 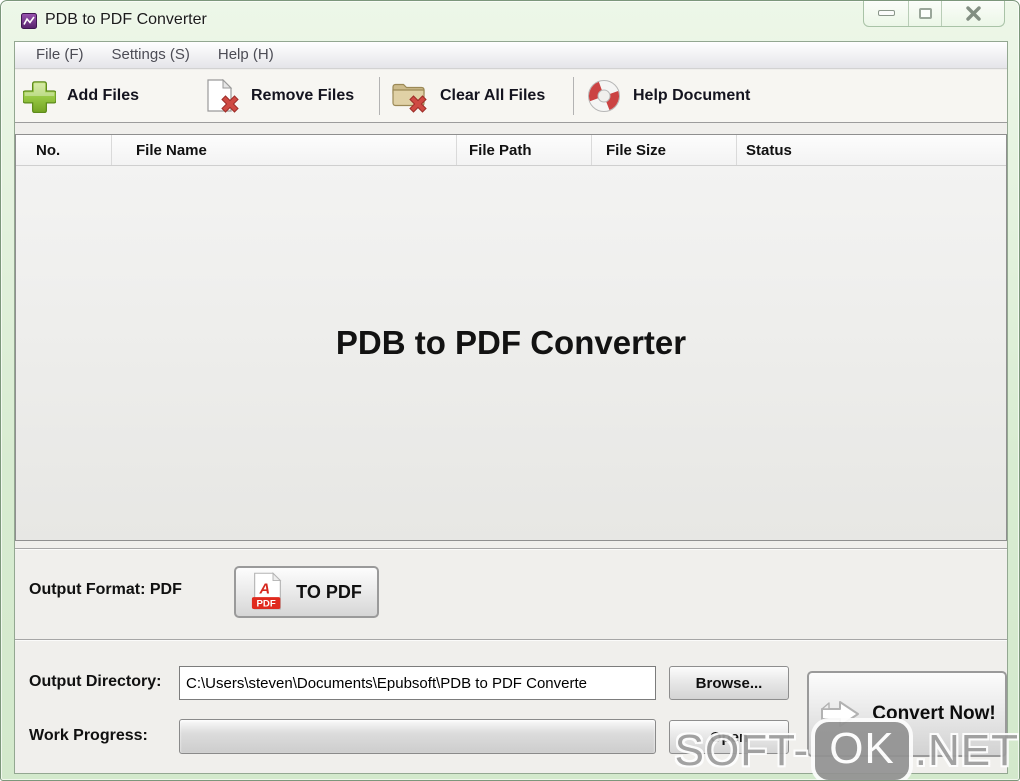 I want to click on file-table-header: No. File Name File Path File Size Status, so click(x=511, y=150).